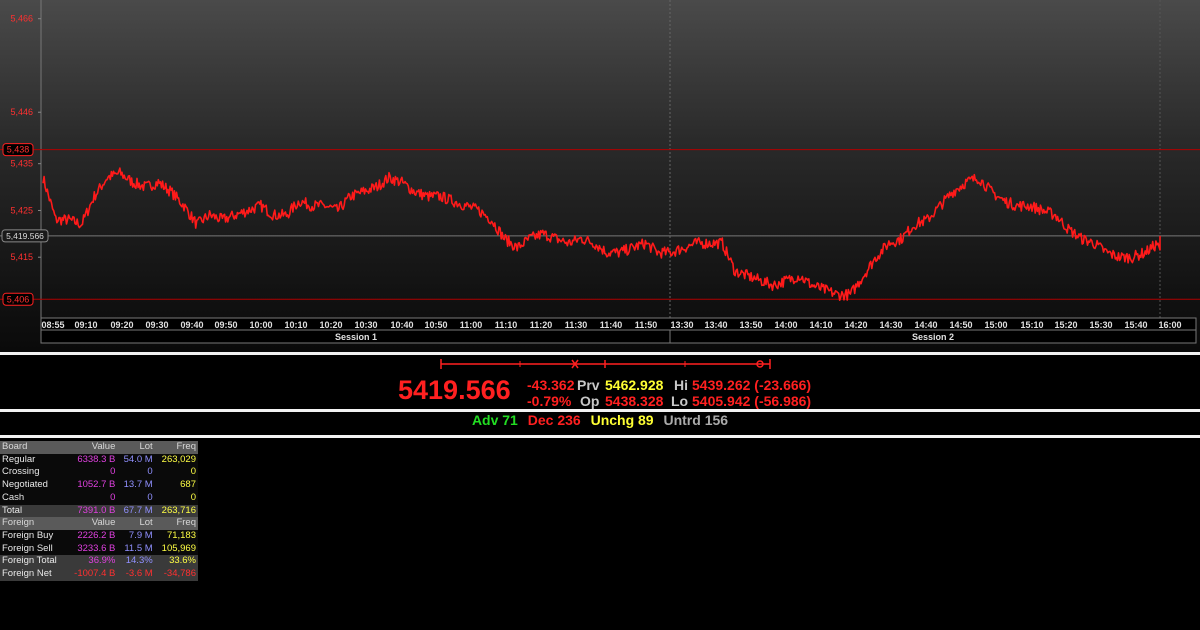  Describe the element at coordinates (634, 401) in the screenshot. I see `open-price: 5438.328` at that location.